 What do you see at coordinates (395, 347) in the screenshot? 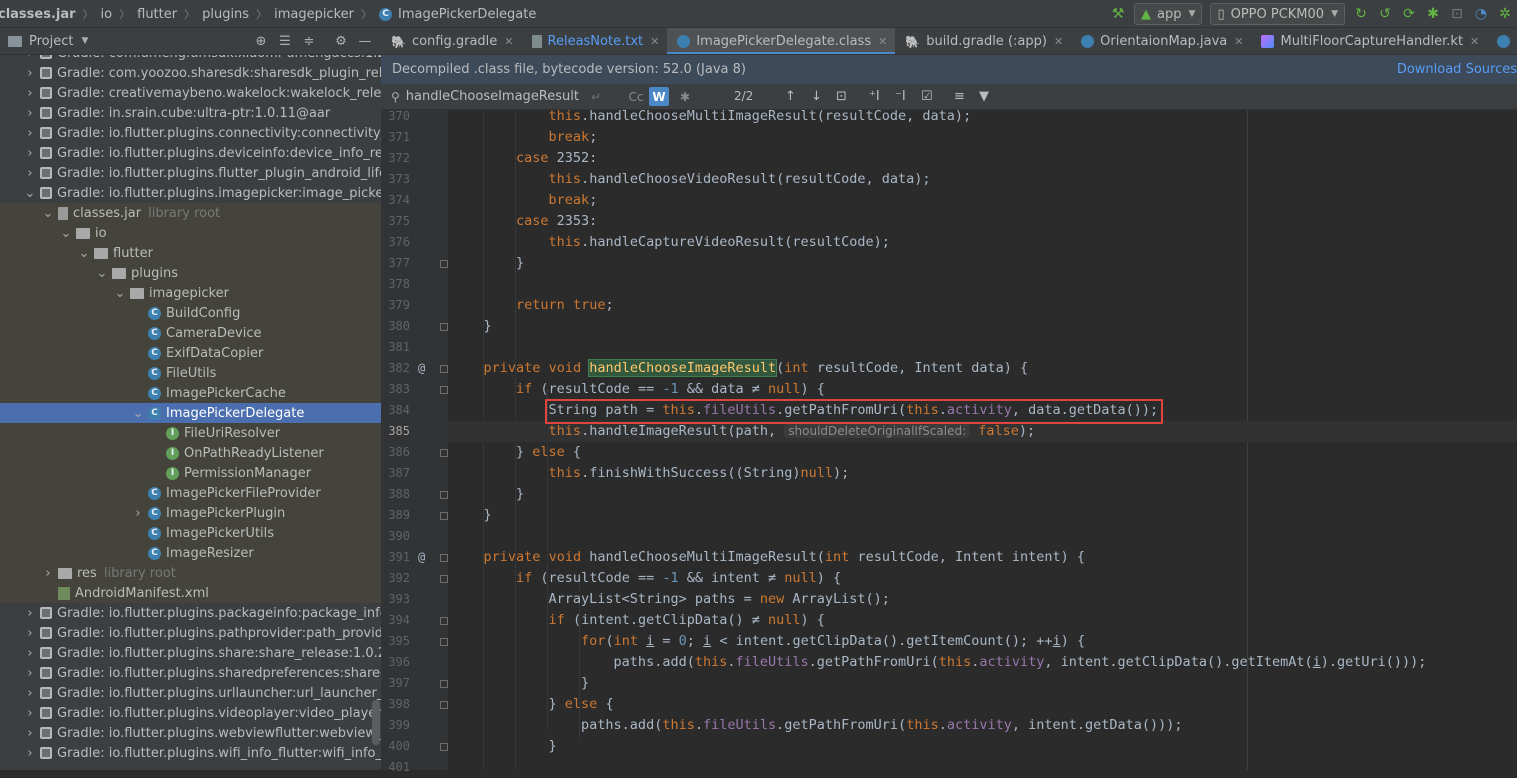
I see `line-number: 381` at bounding box center [395, 347].